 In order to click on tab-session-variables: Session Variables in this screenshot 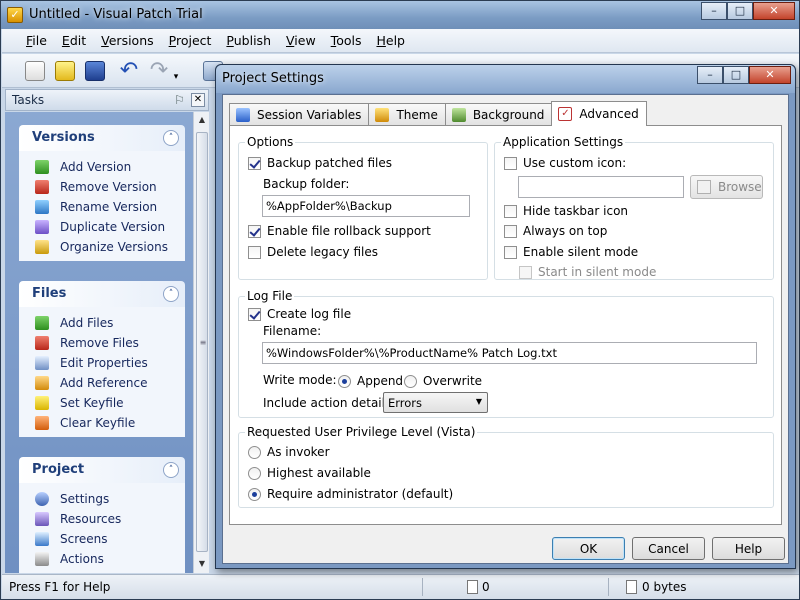, I will do `click(299, 114)`.